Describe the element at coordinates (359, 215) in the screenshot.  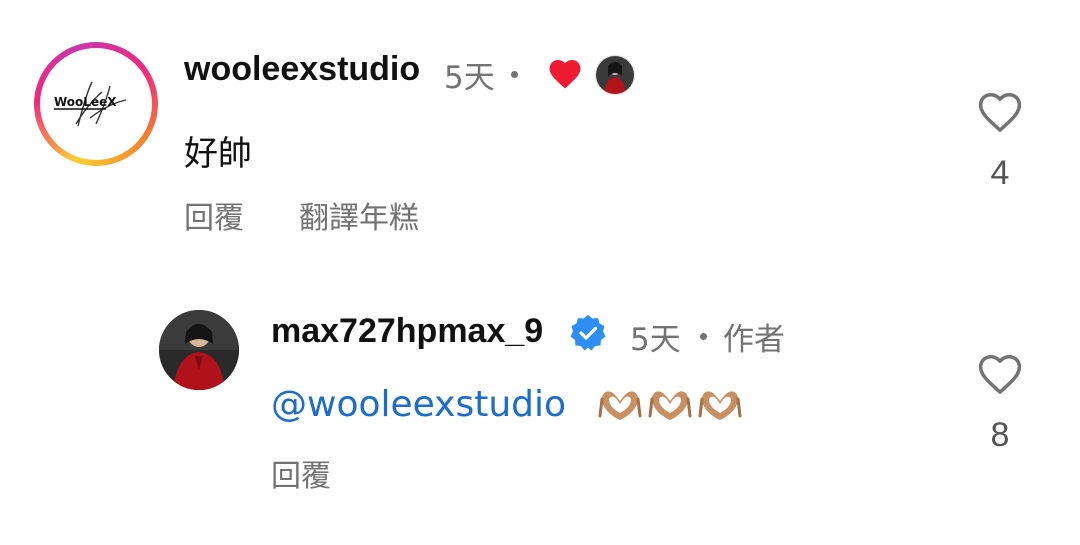
I see `translate-button: 翻譯年糕` at that location.